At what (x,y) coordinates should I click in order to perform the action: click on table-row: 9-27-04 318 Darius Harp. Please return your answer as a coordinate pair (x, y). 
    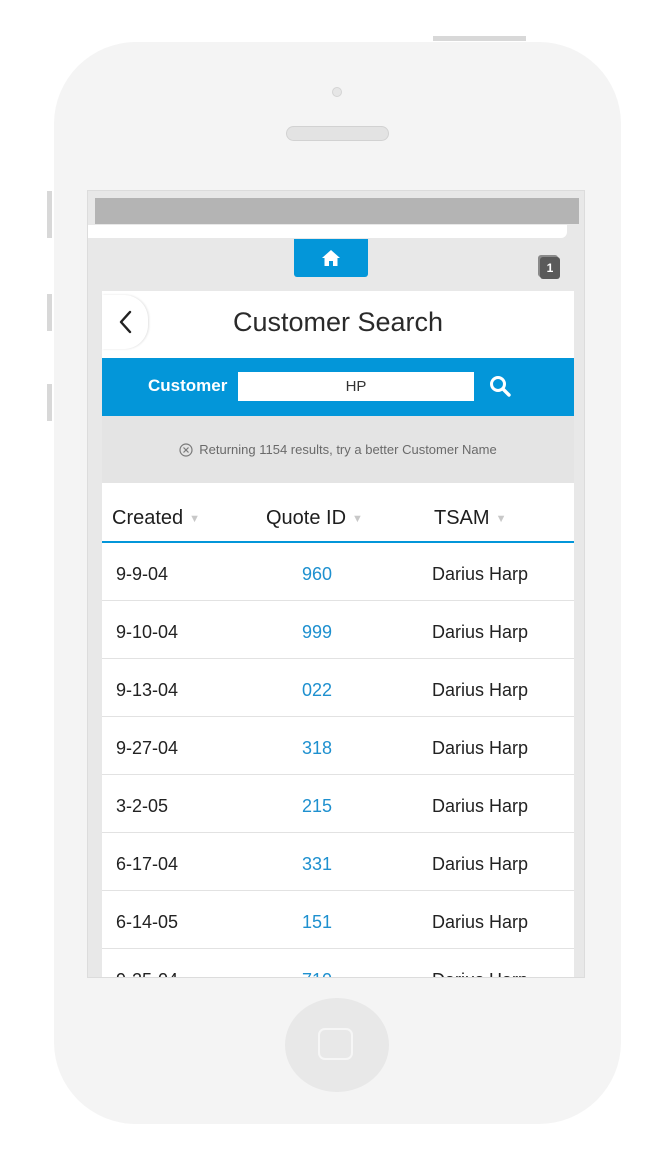
    Looking at the image, I should click on (338, 746).